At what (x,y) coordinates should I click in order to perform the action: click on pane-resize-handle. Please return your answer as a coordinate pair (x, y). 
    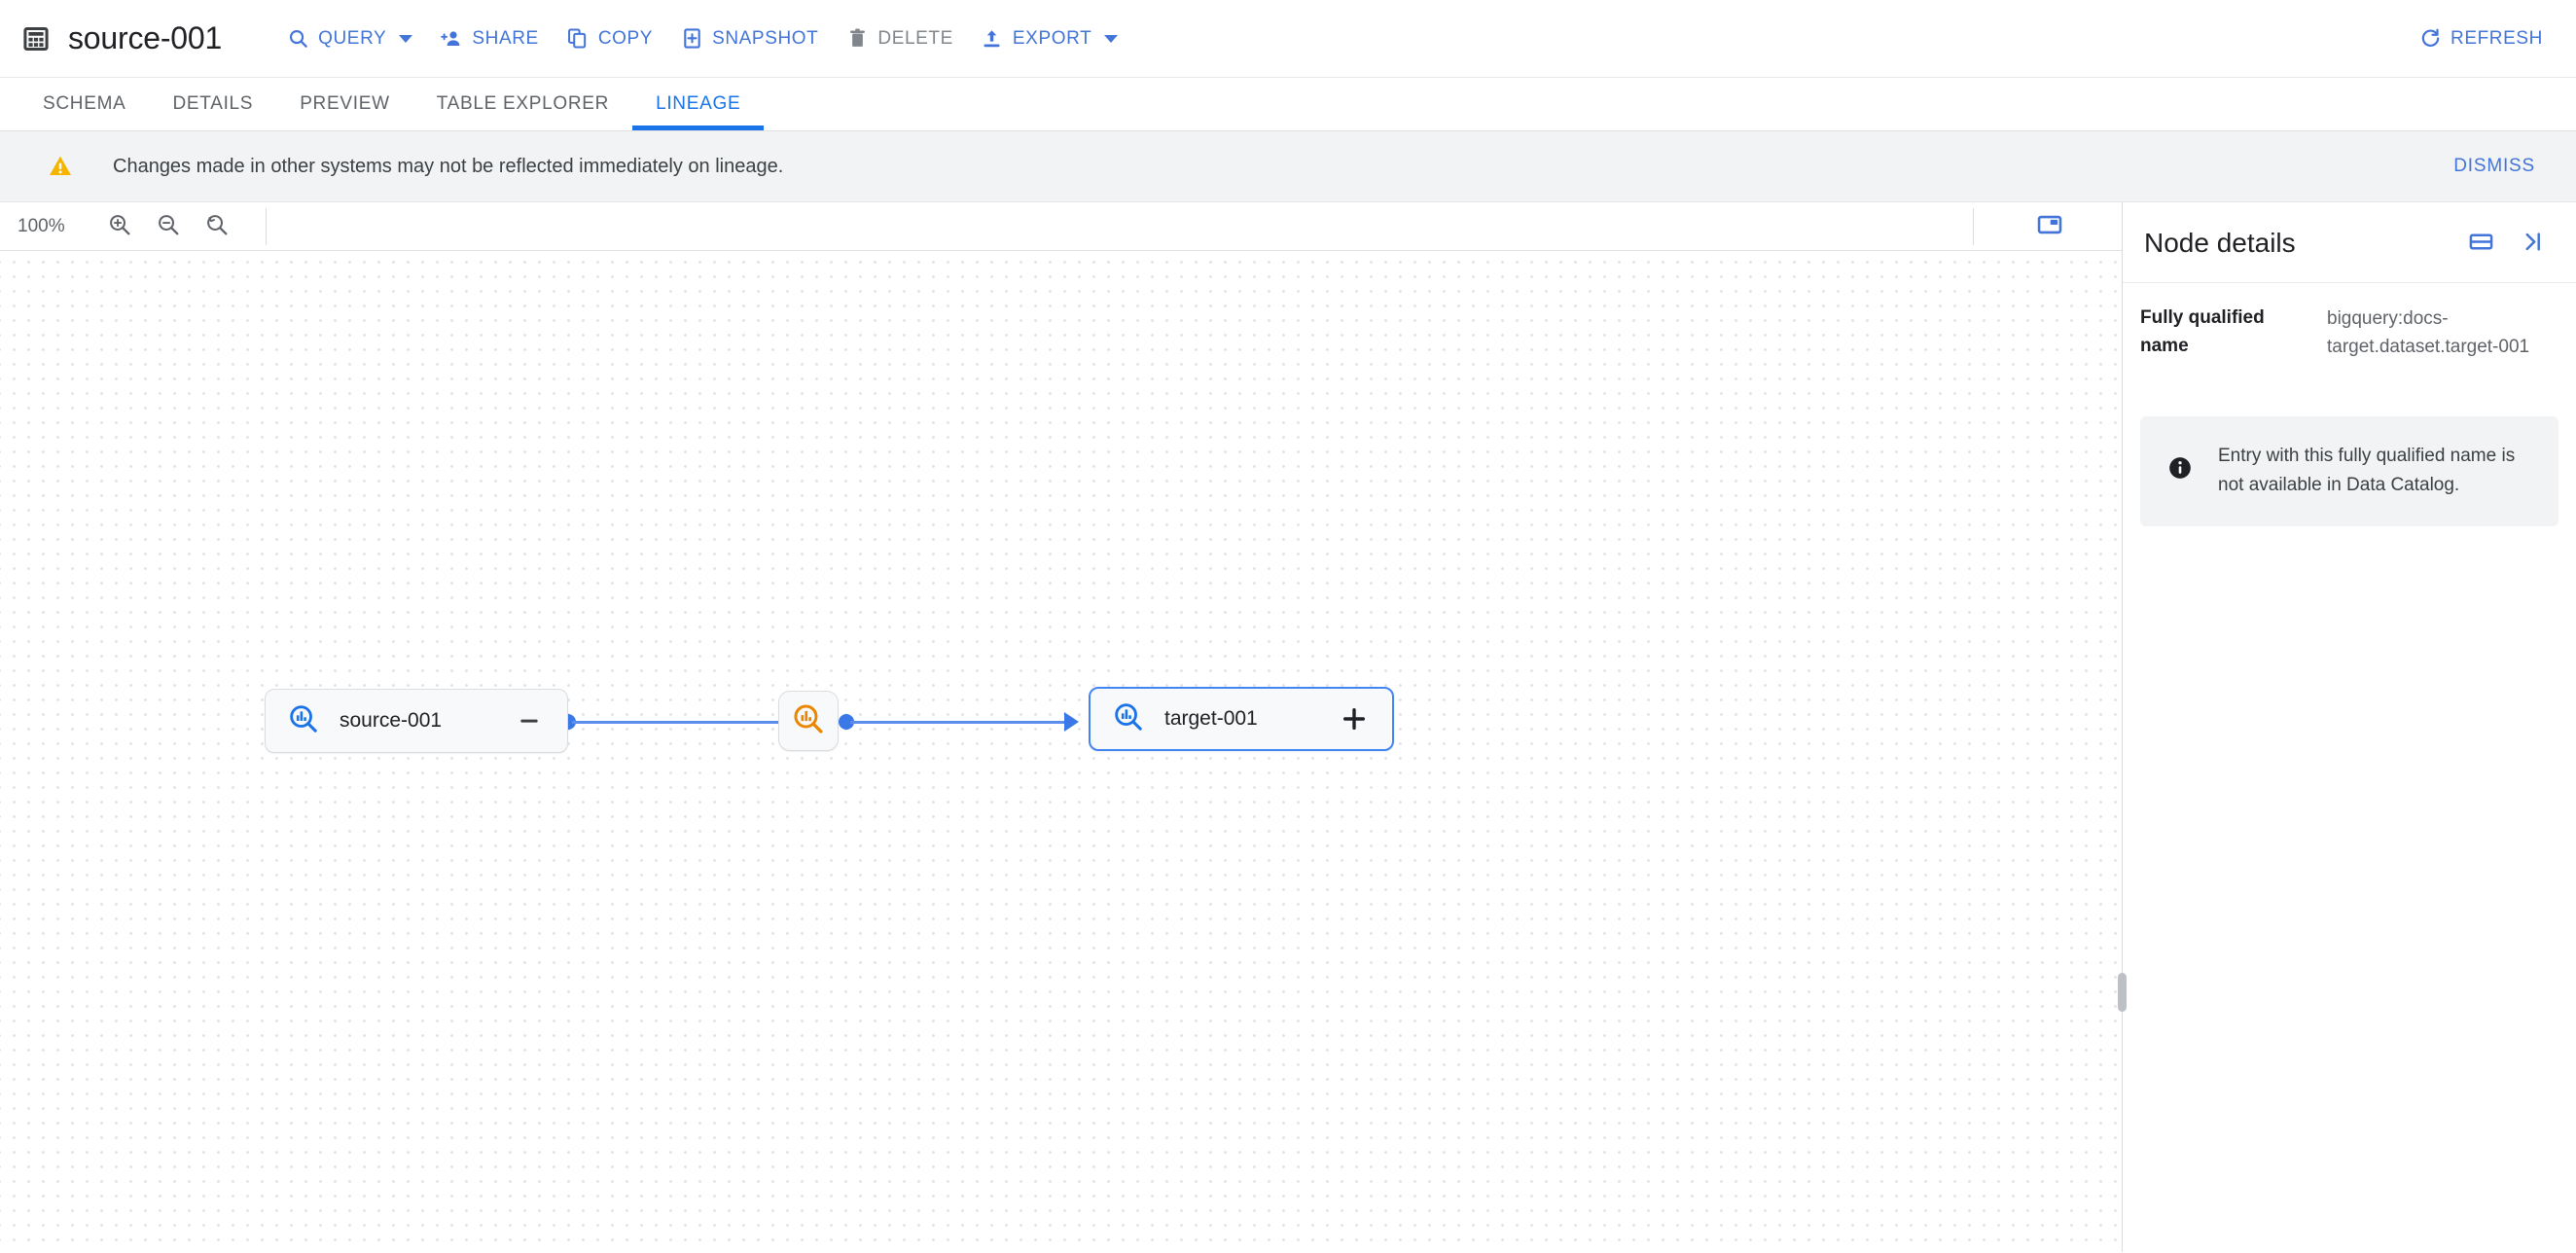
    Looking at the image, I should click on (2122, 993).